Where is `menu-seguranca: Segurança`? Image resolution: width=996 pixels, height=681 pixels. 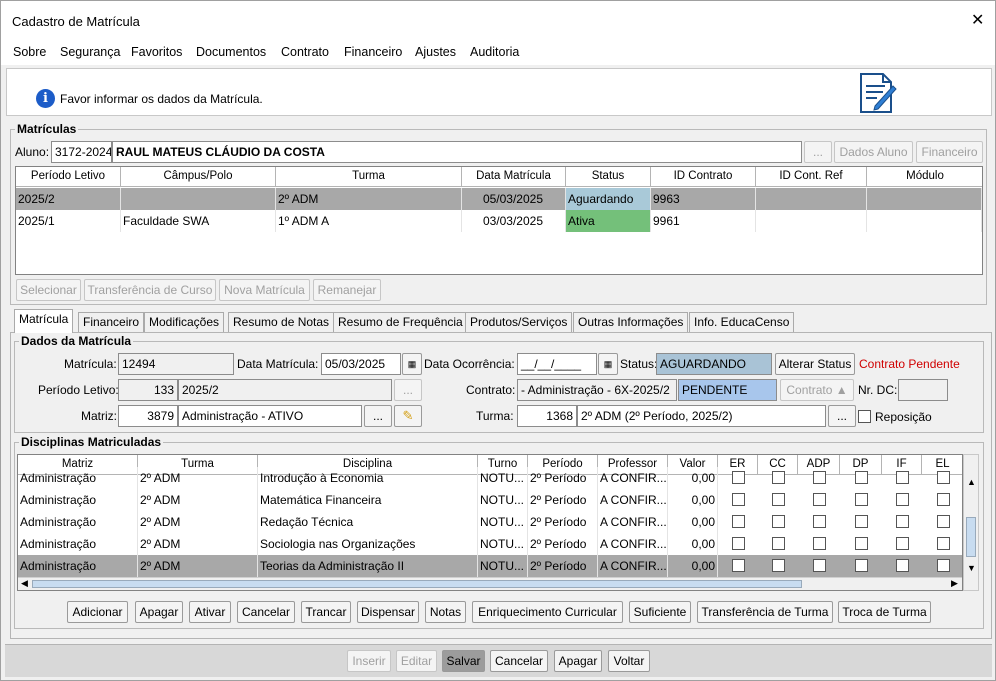 menu-seguranca: Segurança is located at coordinates (90, 52).